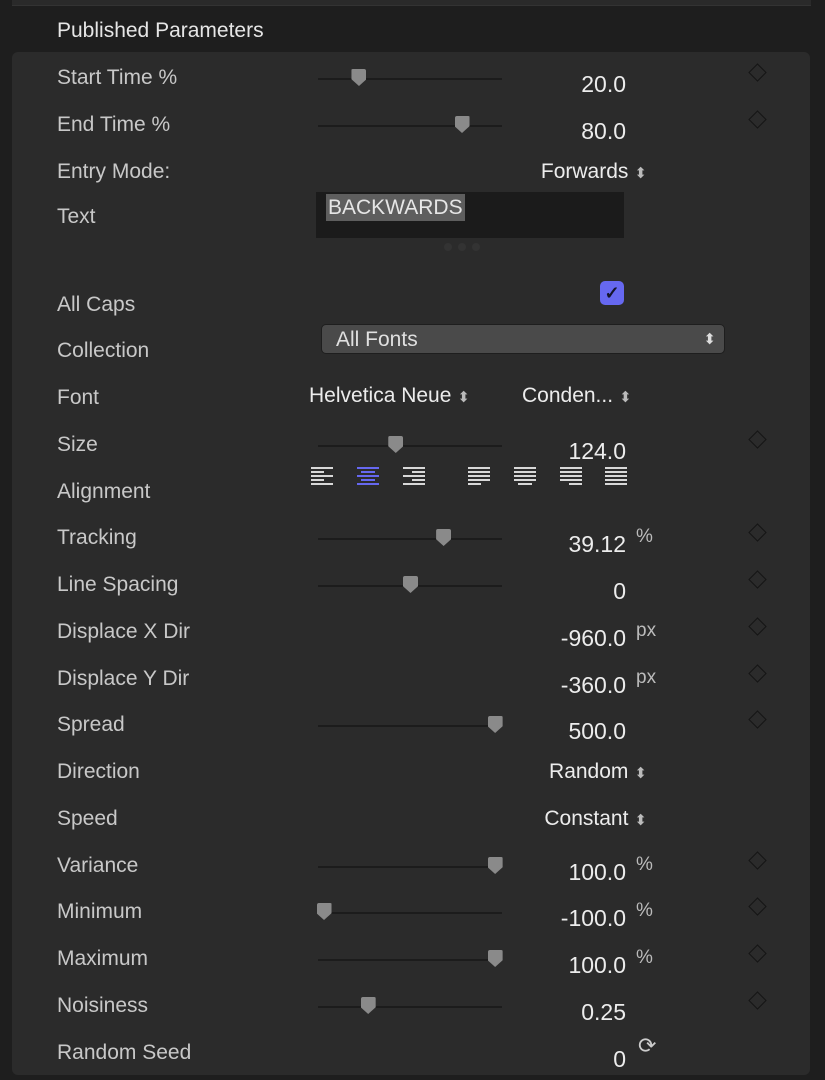 The width and height of the screenshot is (825, 1080). Describe the element at coordinates (571, 477) in the screenshot. I see `justify-right-icon` at that location.